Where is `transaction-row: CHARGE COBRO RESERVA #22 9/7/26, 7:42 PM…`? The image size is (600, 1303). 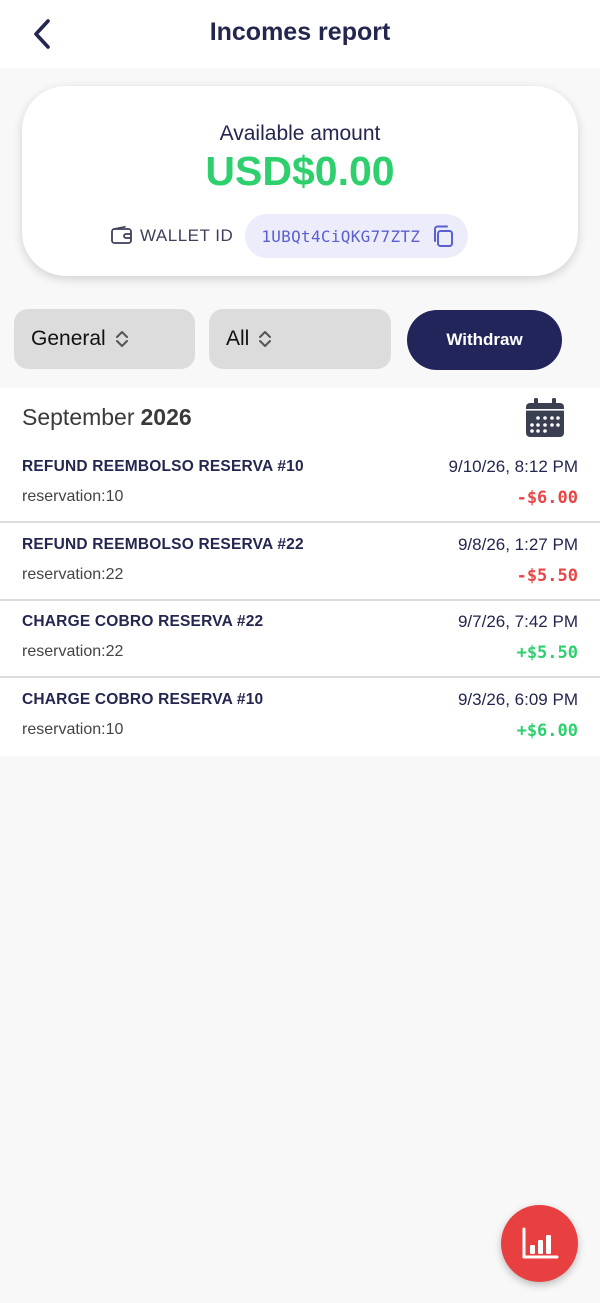 transaction-row: CHARGE COBRO RESERVA #22 9/7/26, 7:42 PM… is located at coordinates (300, 639).